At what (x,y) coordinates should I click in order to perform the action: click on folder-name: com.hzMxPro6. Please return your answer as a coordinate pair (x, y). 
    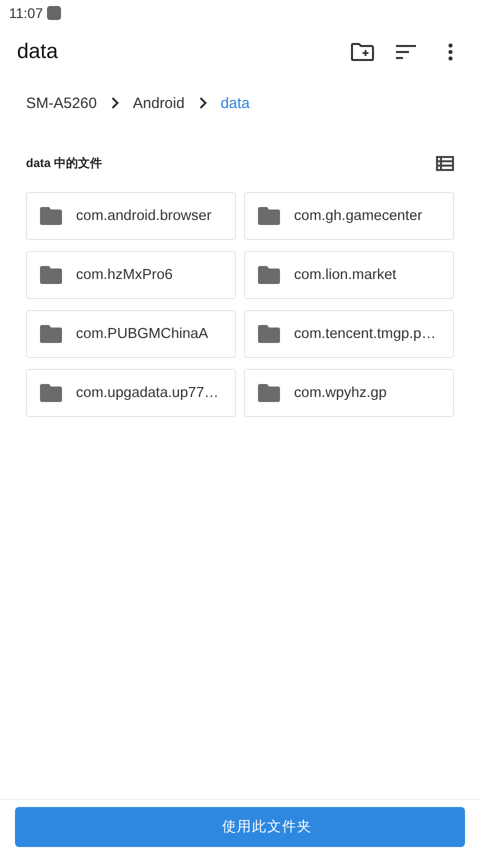
    Looking at the image, I should click on (124, 275).